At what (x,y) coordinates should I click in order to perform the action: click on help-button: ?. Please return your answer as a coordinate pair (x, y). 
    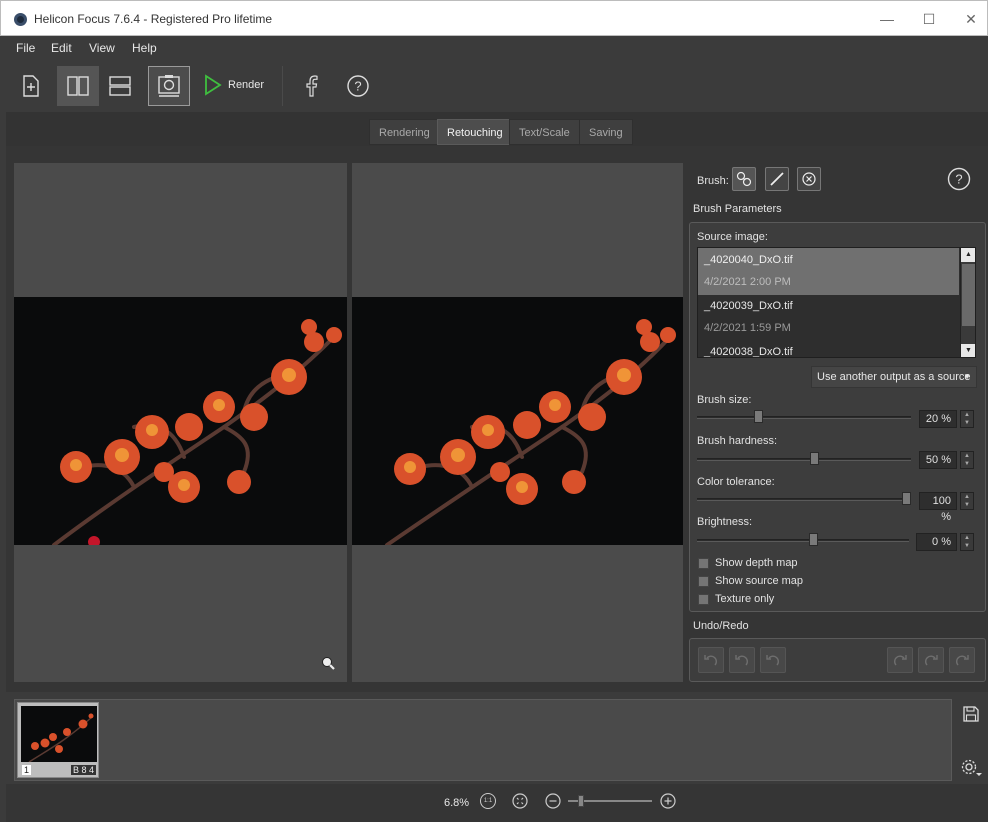
    Looking at the image, I should click on (358, 86).